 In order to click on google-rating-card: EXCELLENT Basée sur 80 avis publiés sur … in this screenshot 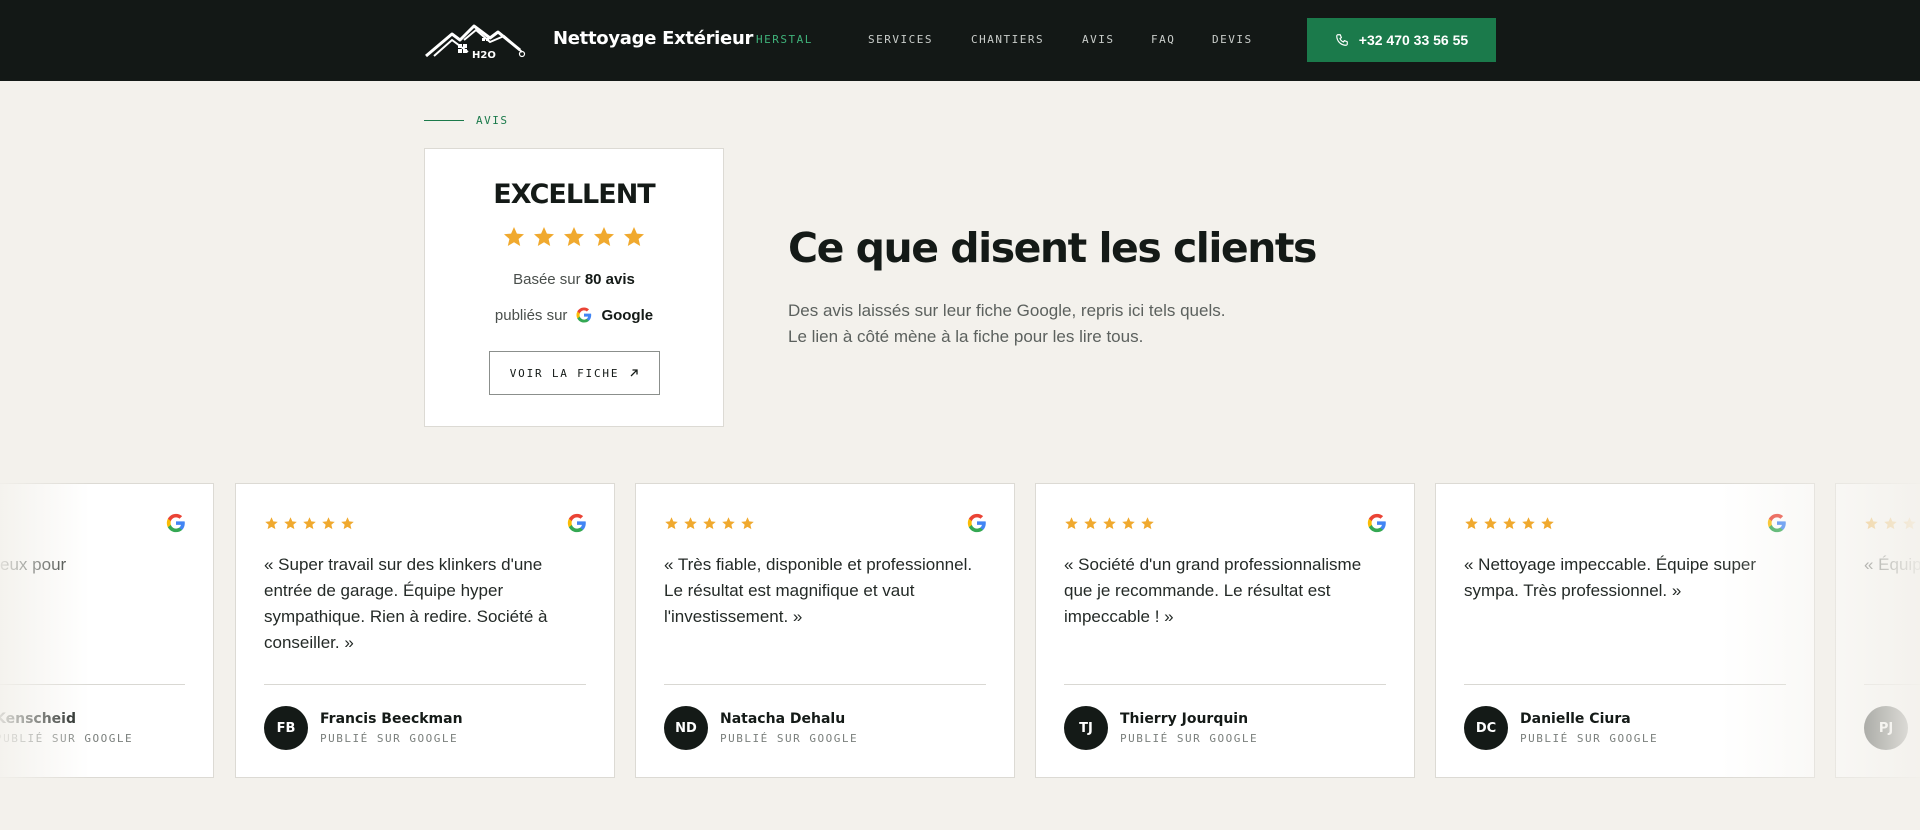, I will do `click(574, 287)`.